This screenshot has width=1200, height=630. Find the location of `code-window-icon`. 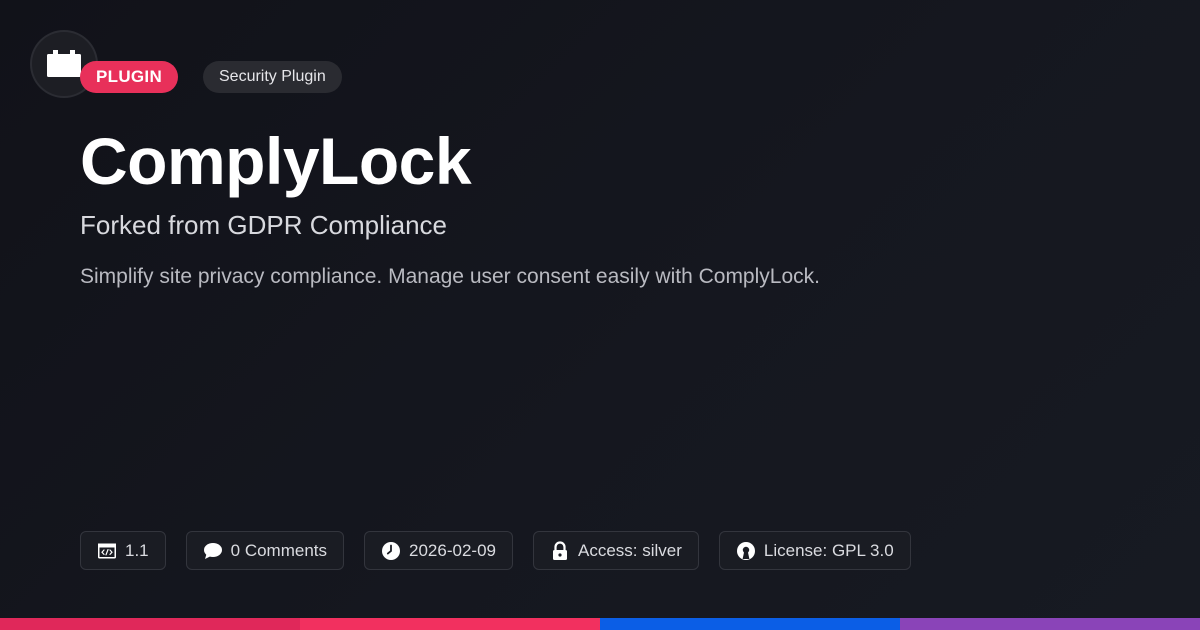

code-window-icon is located at coordinates (107, 551).